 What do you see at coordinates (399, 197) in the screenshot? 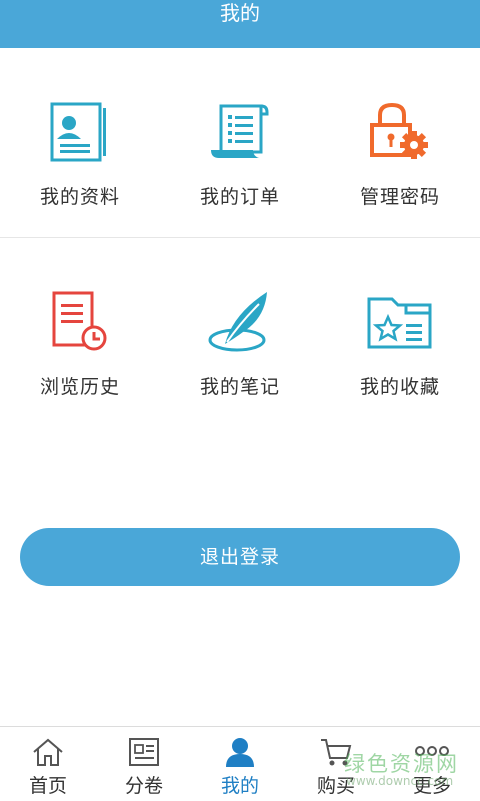
I see `menu-item-label: 管理密码` at bounding box center [399, 197].